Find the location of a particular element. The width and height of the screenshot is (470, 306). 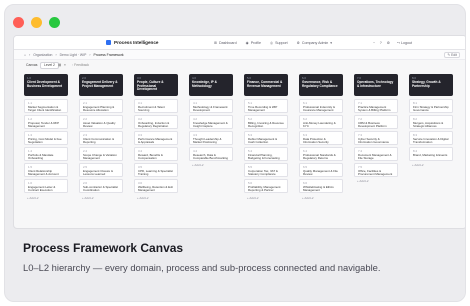

nav-profile: ◉ Profile is located at coordinates (253, 43).